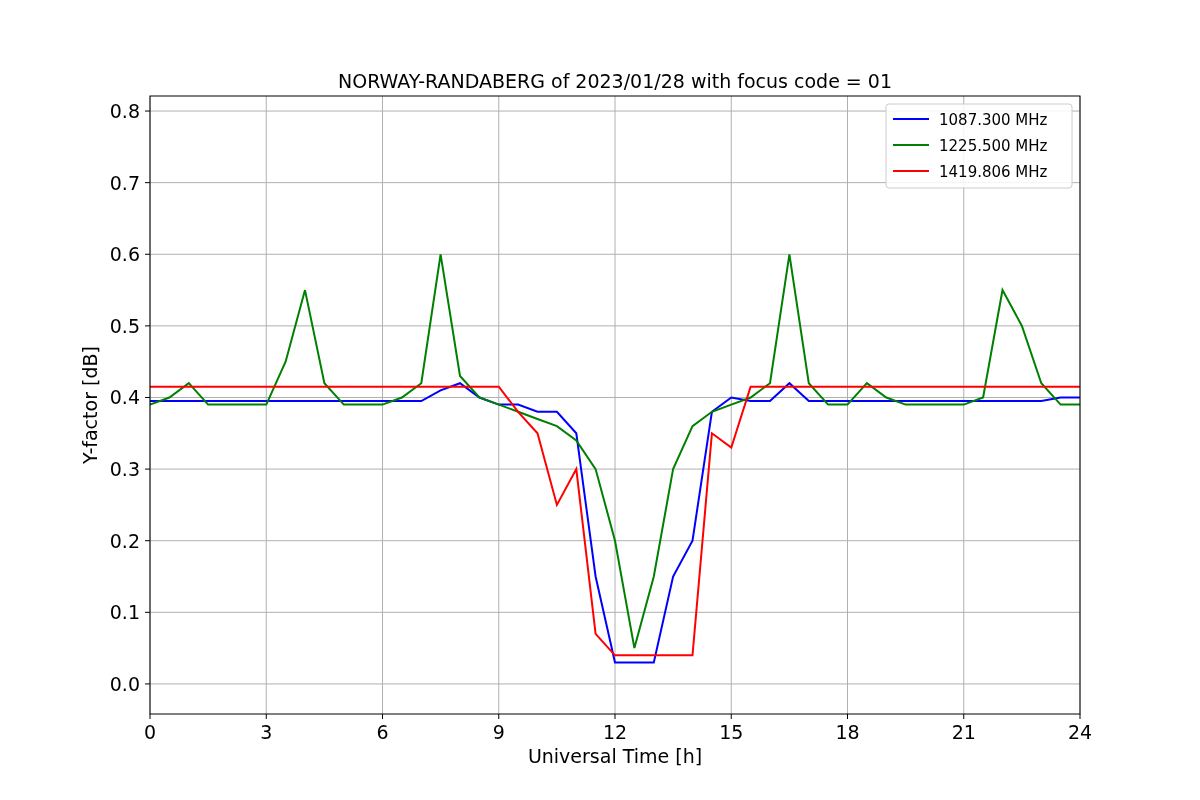  What do you see at coordinates (124, 254) in the screenshot?
I see `tick-label: 0.6` at bounding box center [124, 254].